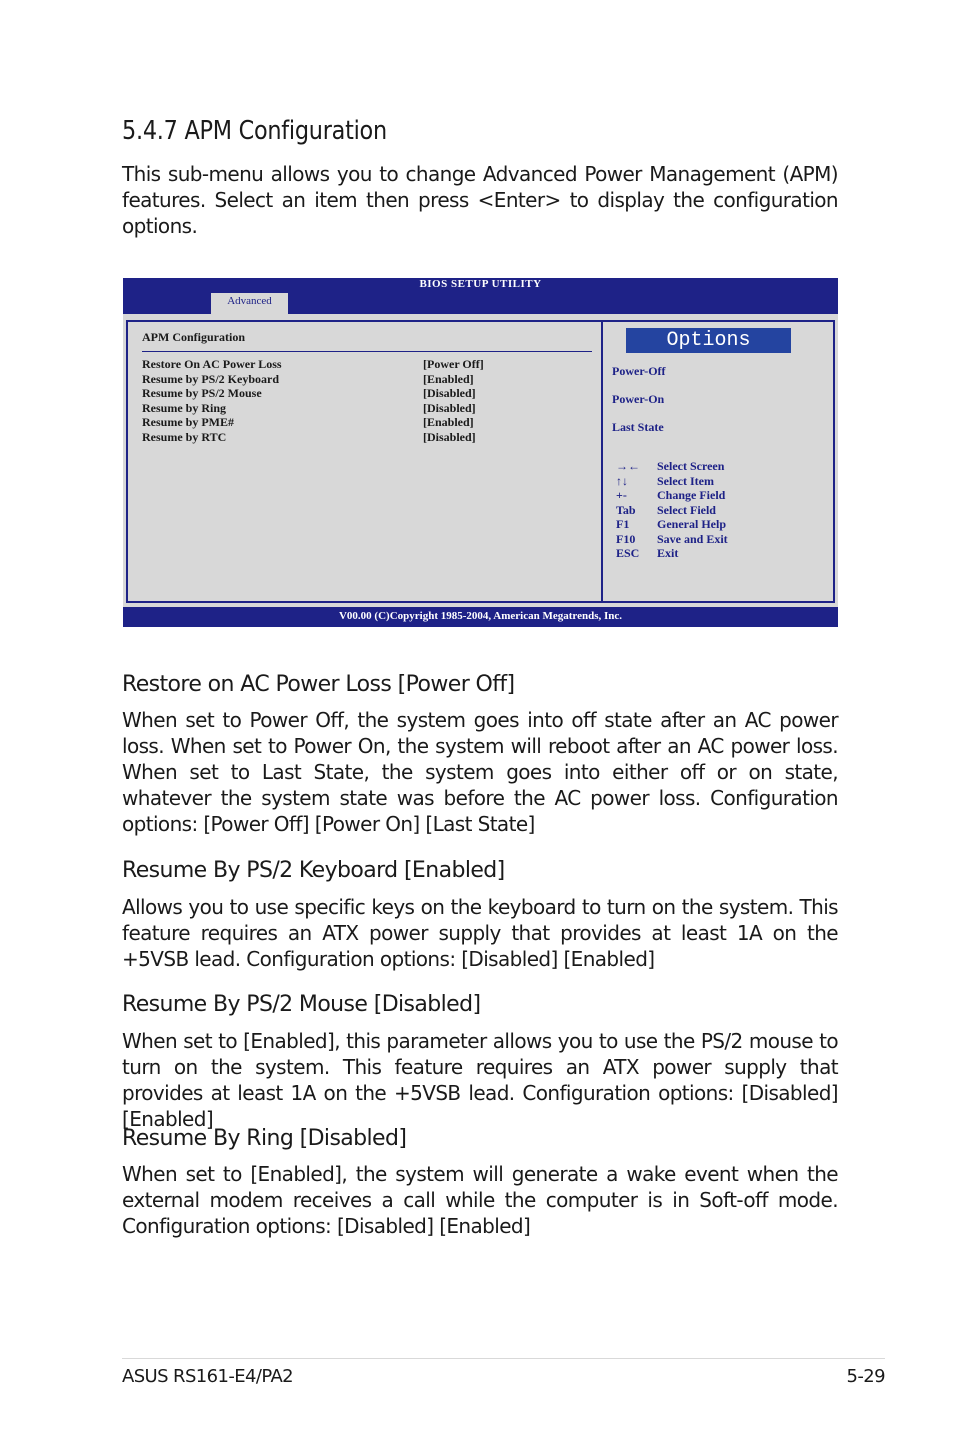 The image size is (954, 1438). I want to click on key-name: F10, so click(626, 538).